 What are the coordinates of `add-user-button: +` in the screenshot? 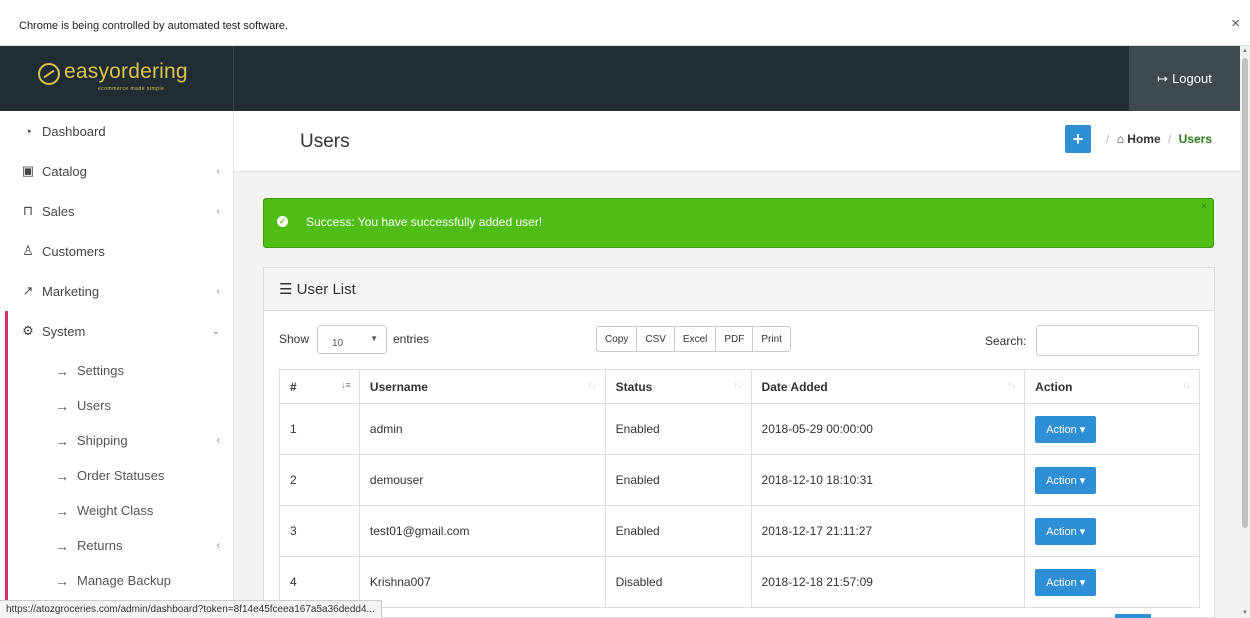 It's located at (1078, 139).